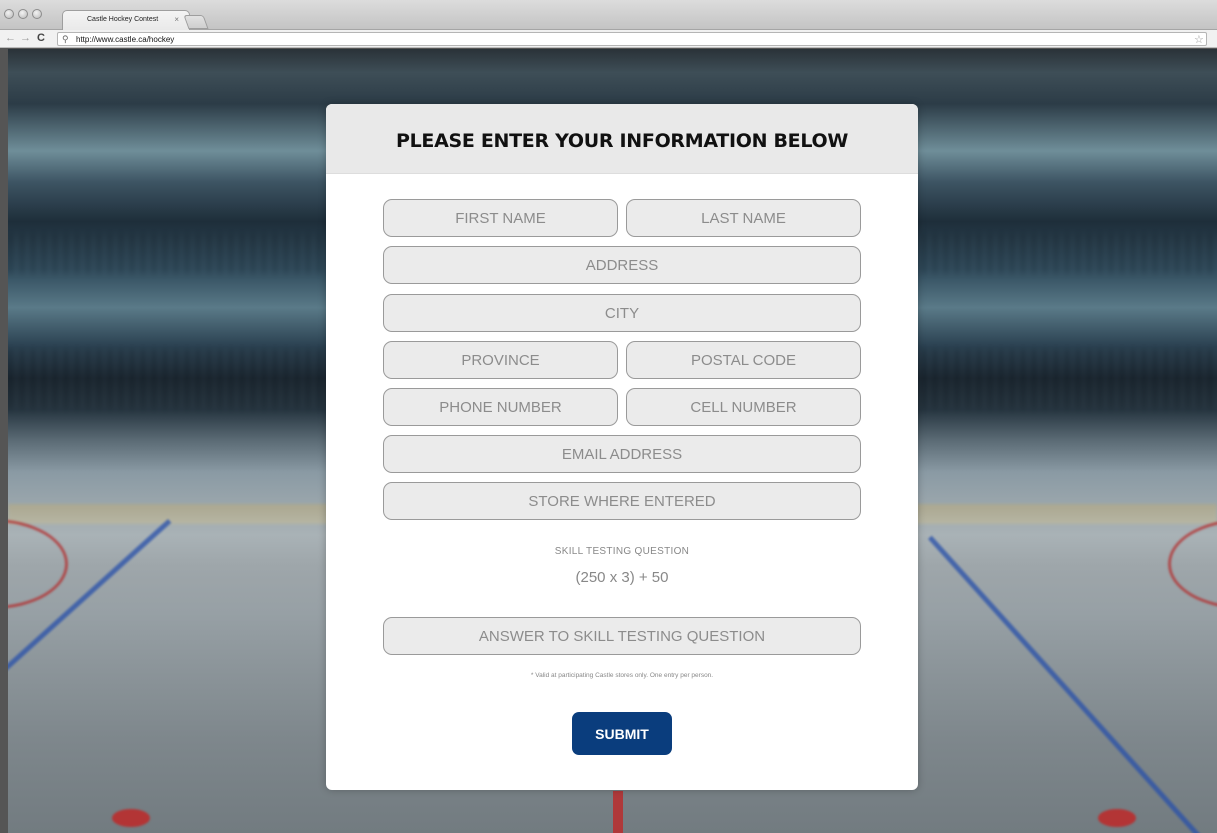 The height and width of the screenshot is (833, 1217). Describe the element at coordinates (38, 564) in the screenshot. I see `faceoff-circle-left` at that location.